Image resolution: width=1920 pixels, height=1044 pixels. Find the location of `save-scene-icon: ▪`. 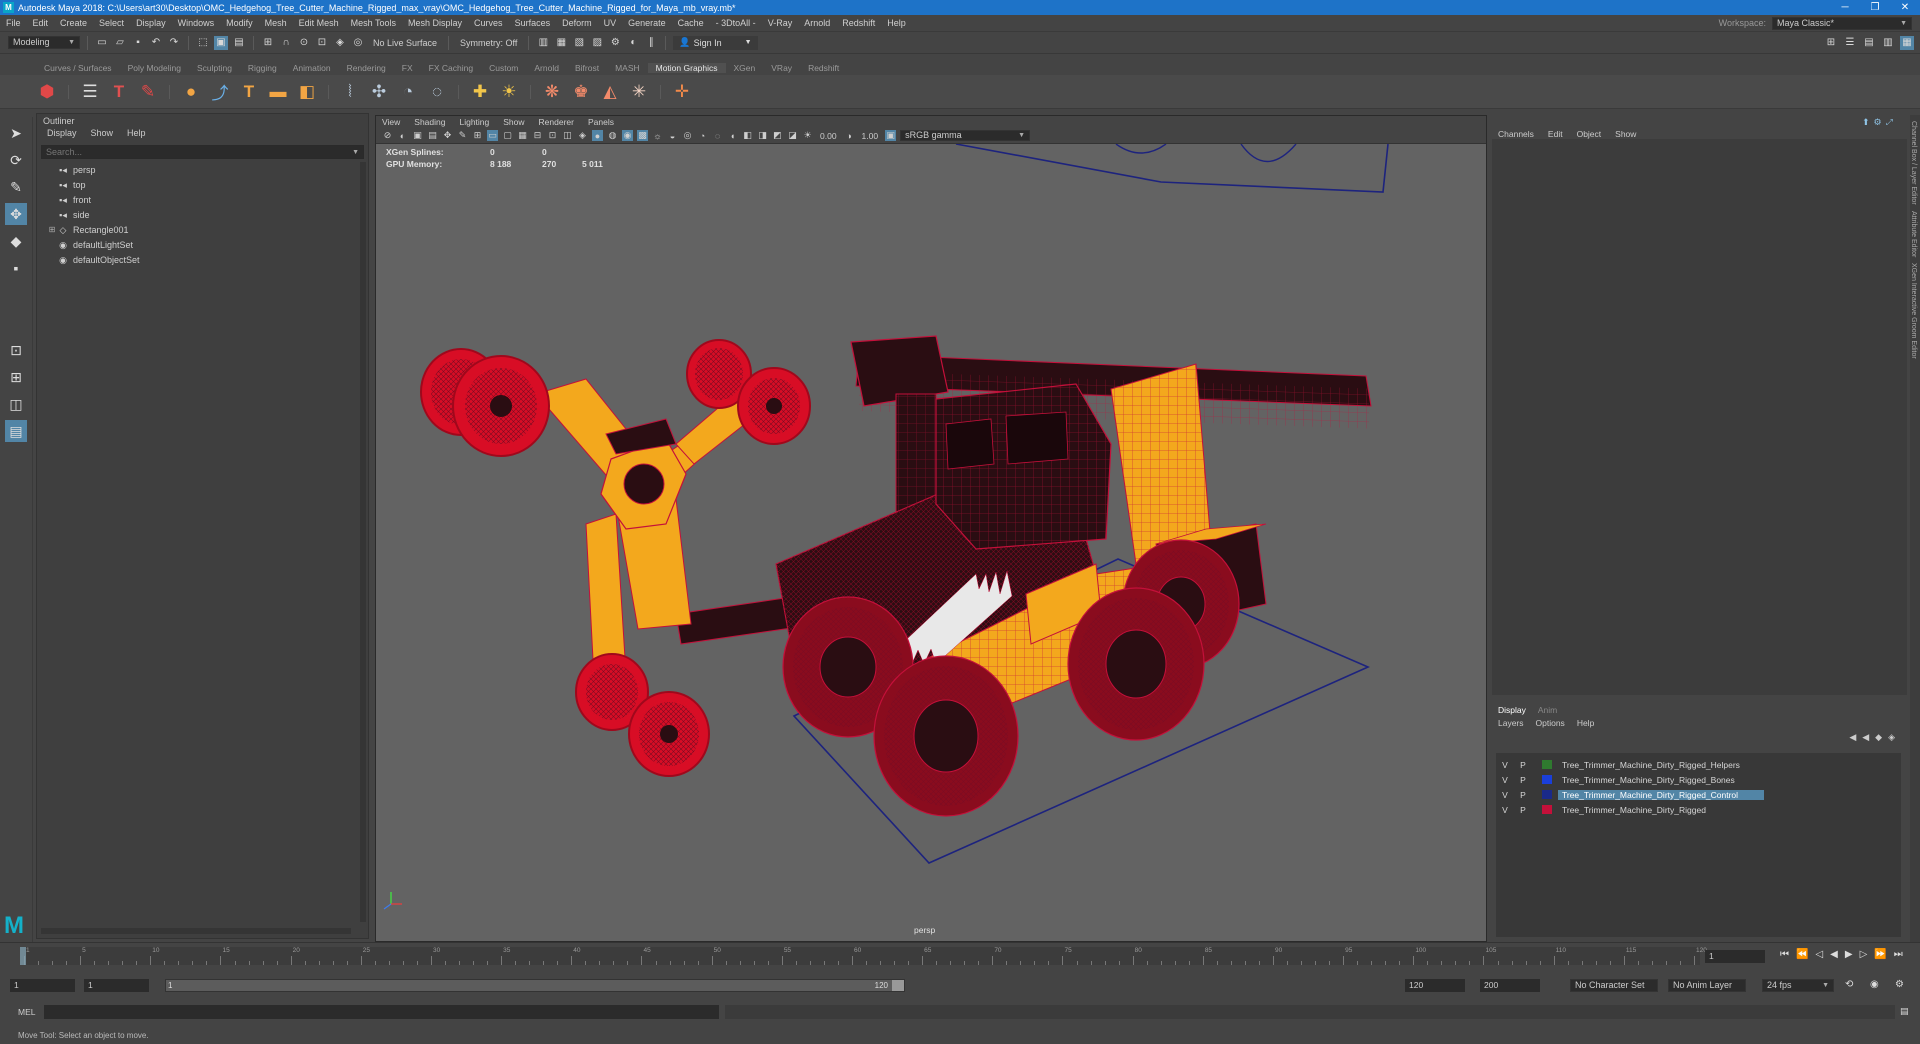

save-scene-icon: ▪ is located at coordinates (138, 43).